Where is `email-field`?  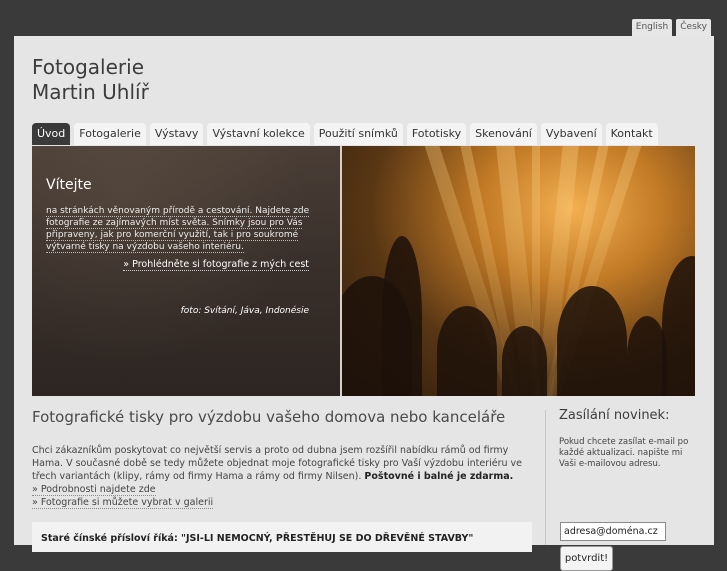 email-field is located at coordinates (613, 531).